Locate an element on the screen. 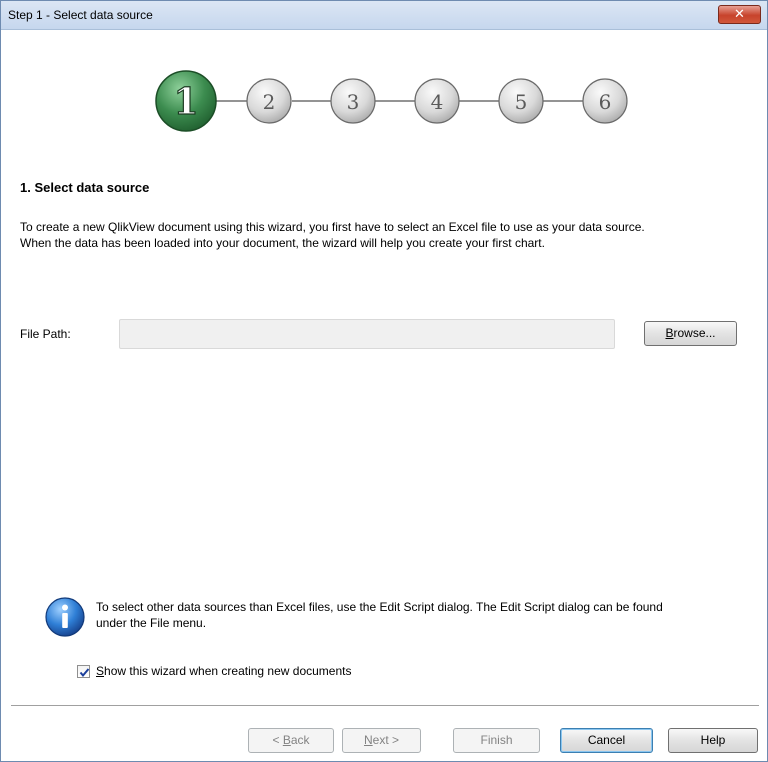 This screenshot has width=768, height=762. back-prefix: < is located at coordinates (277, 740).